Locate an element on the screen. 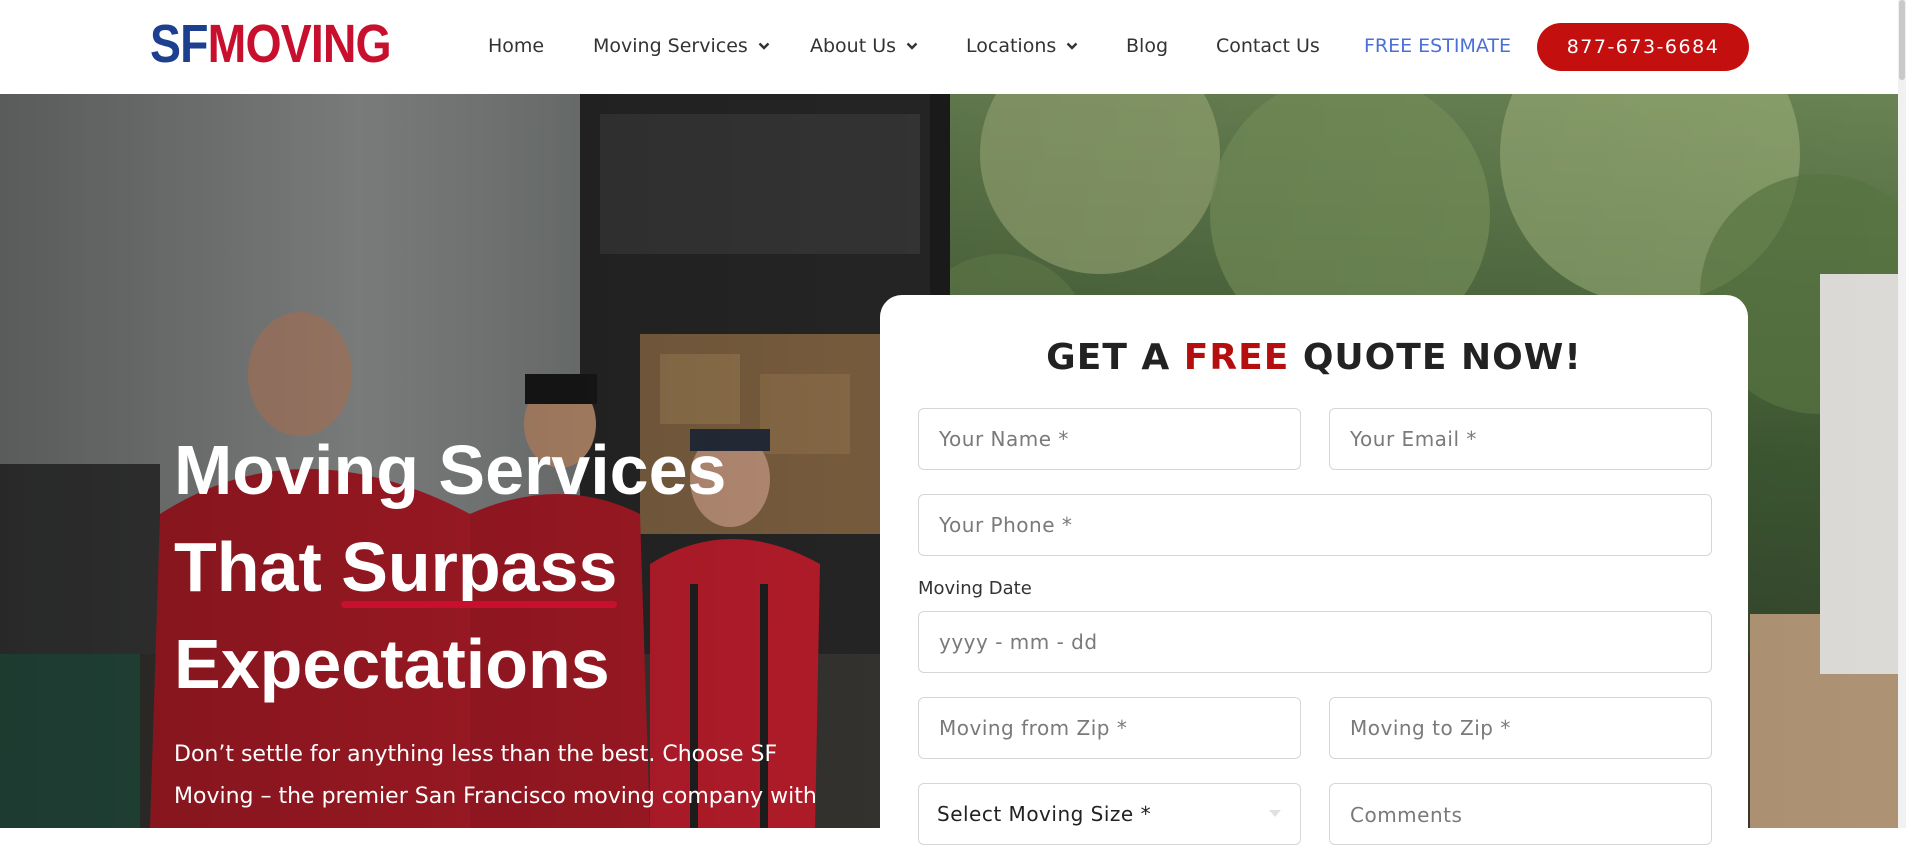 The height and width of the screenshot is (855, 1906). nav-home-label: Home is located at coordinates (516, 46).